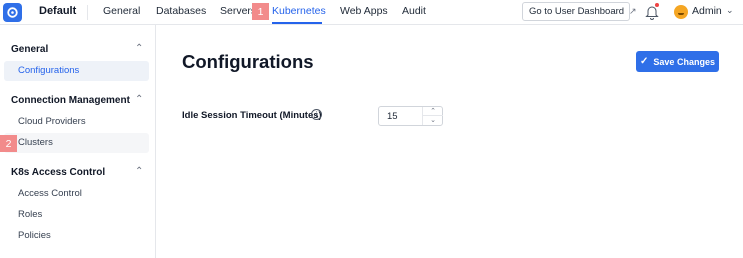 This screenshot has width=743, height=258. What do you see at coordinates (76, 236) in the screenshot?
I see `sidebar-item-policies: Policies` at bounding box center [76, 236].